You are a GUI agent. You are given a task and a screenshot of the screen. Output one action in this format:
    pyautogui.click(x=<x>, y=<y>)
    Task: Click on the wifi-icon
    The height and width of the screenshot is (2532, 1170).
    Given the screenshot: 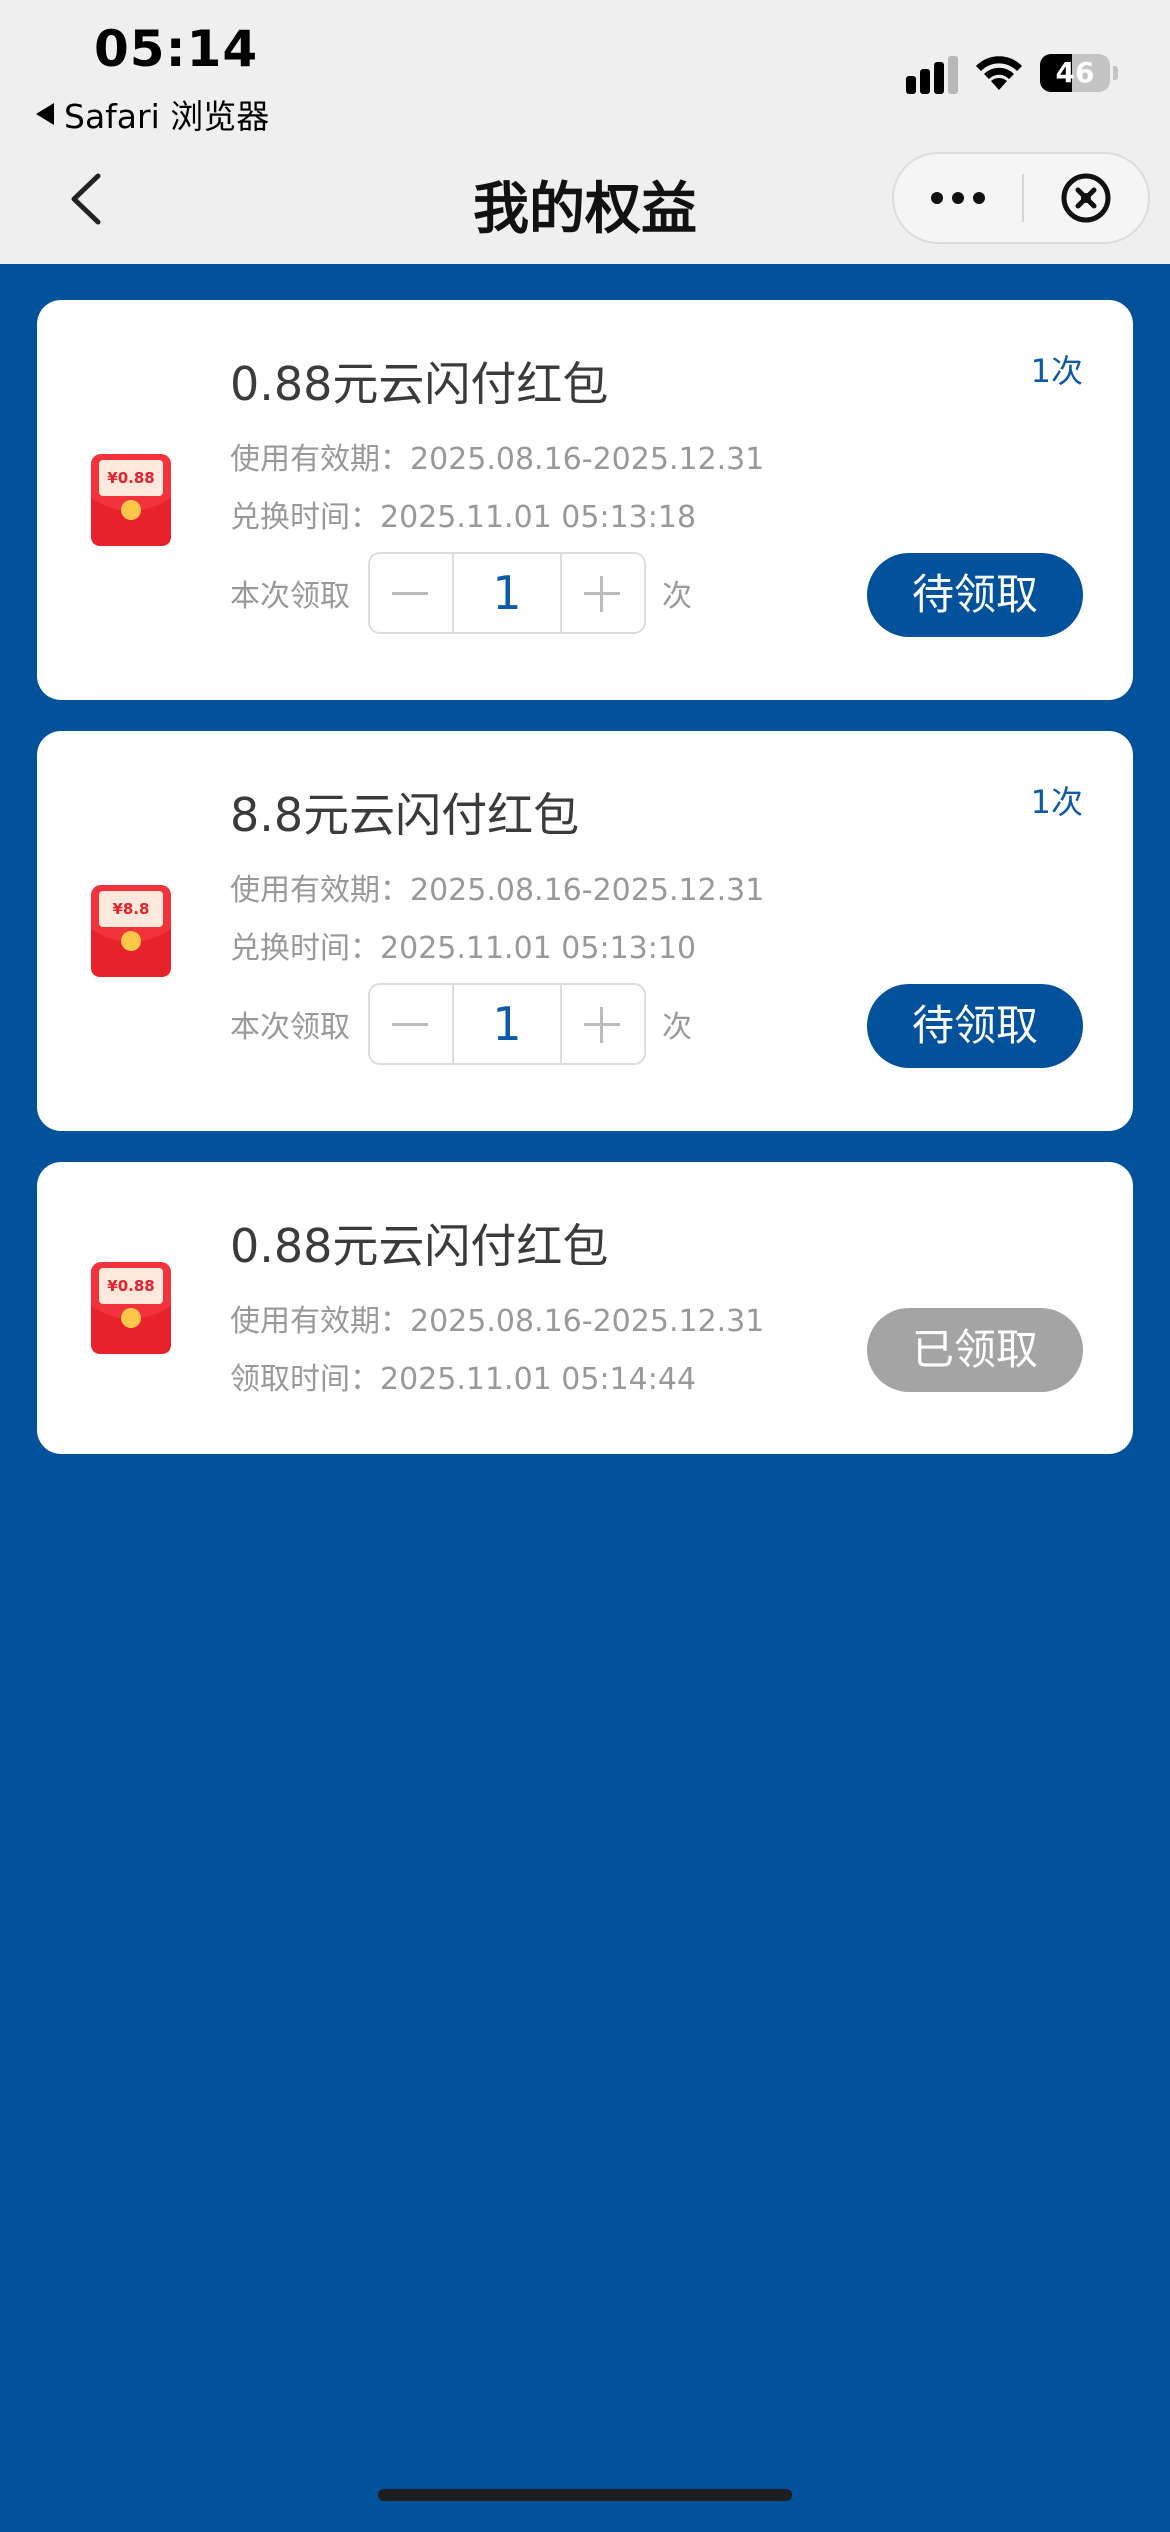 What is the action you would take?
    pyautogui.click(x=999, y=73)
    